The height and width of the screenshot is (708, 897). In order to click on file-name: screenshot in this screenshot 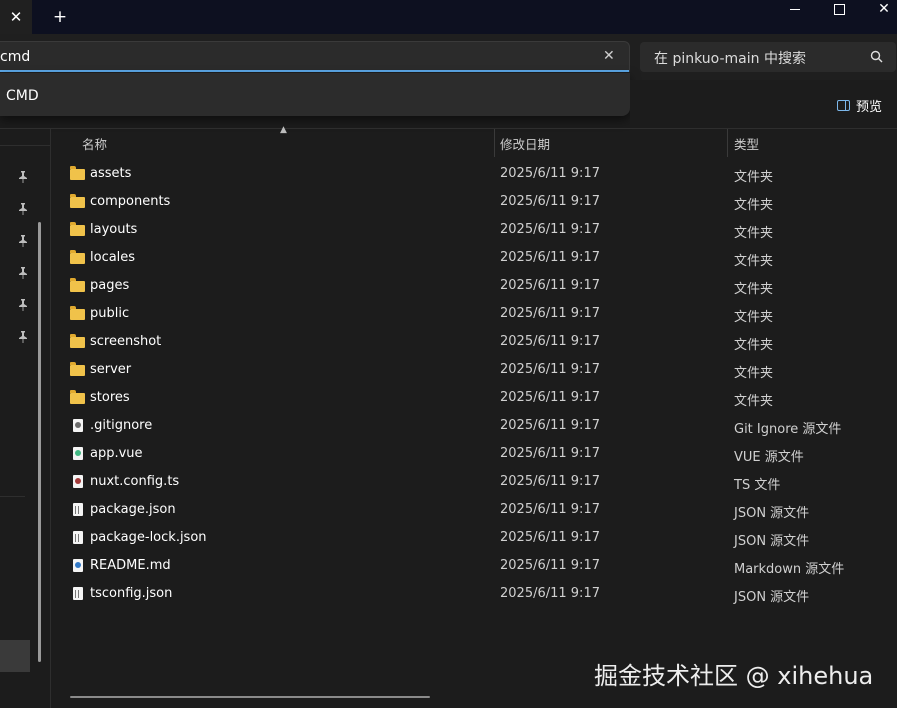, I will do `click(126, 341)`.